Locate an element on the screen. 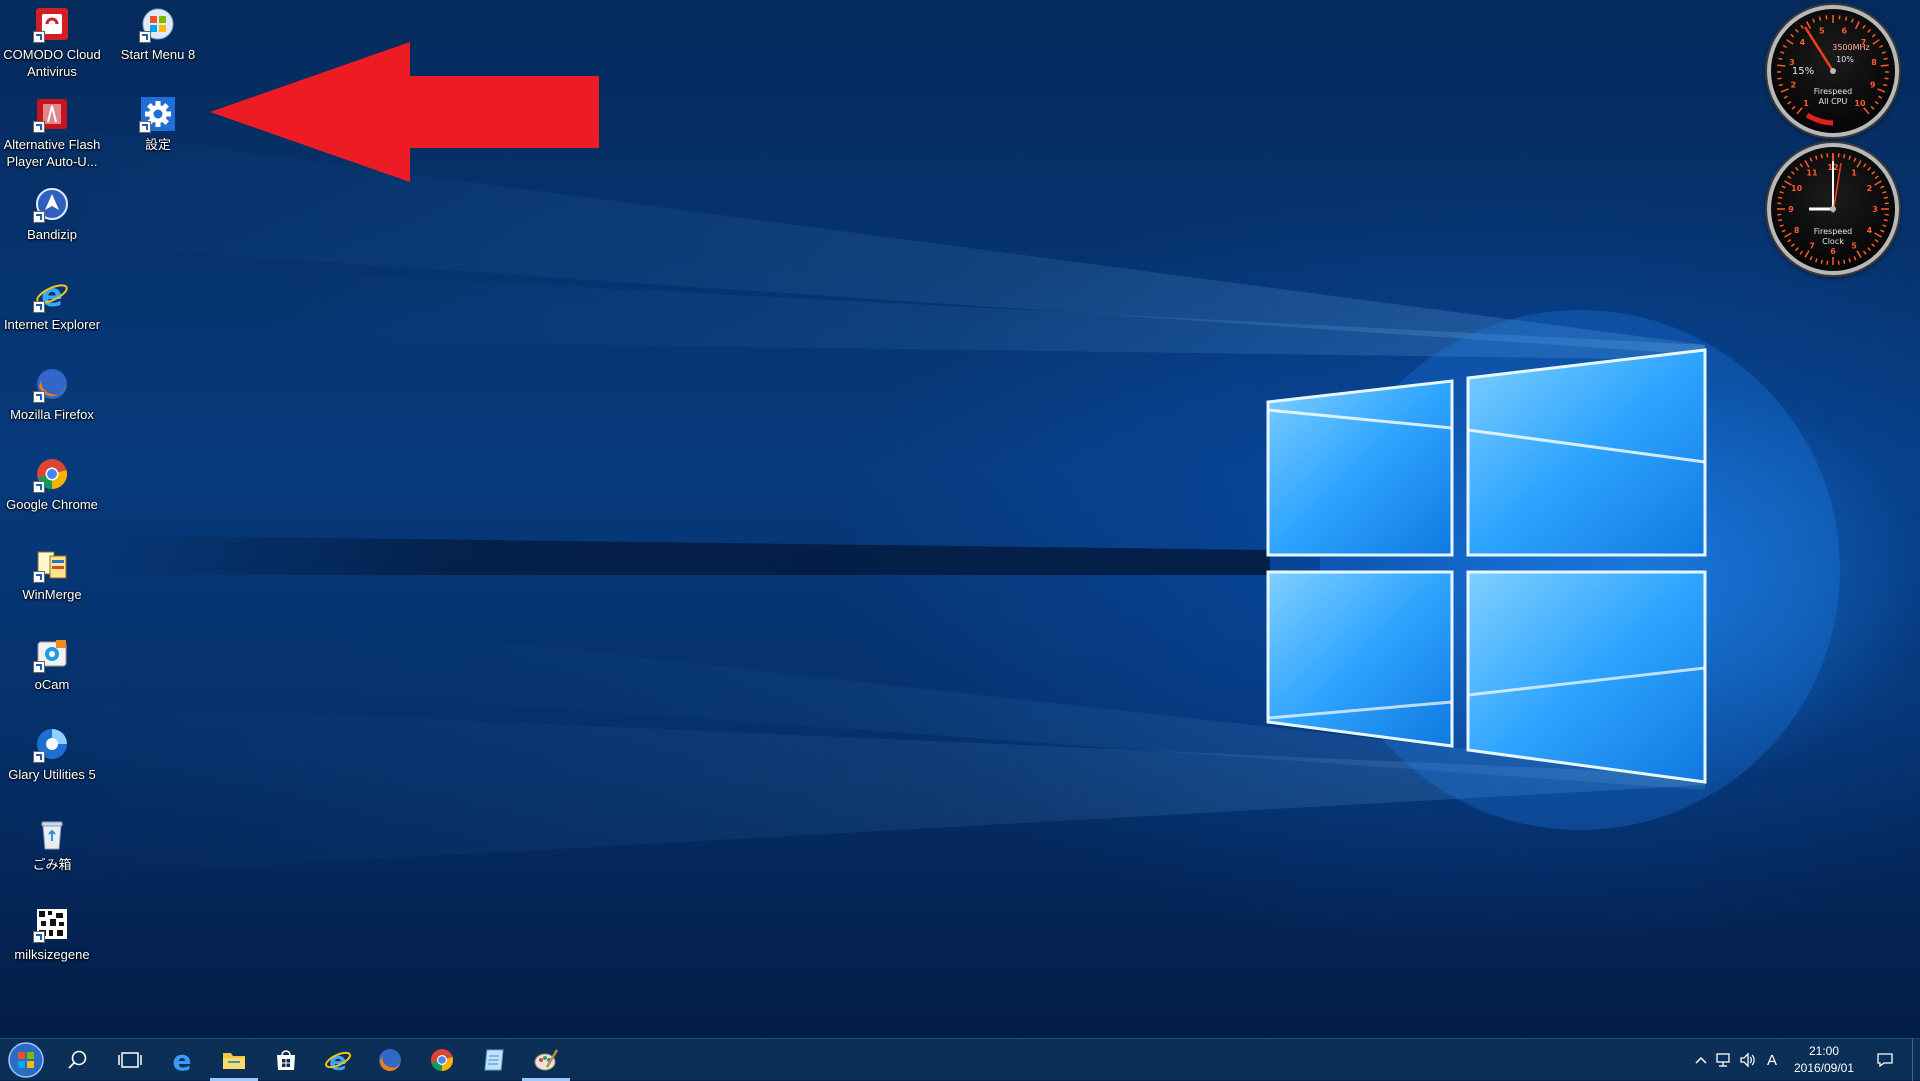  desktop-icon-label: Glary Utilities 5 is located at coordinates (52, 774).